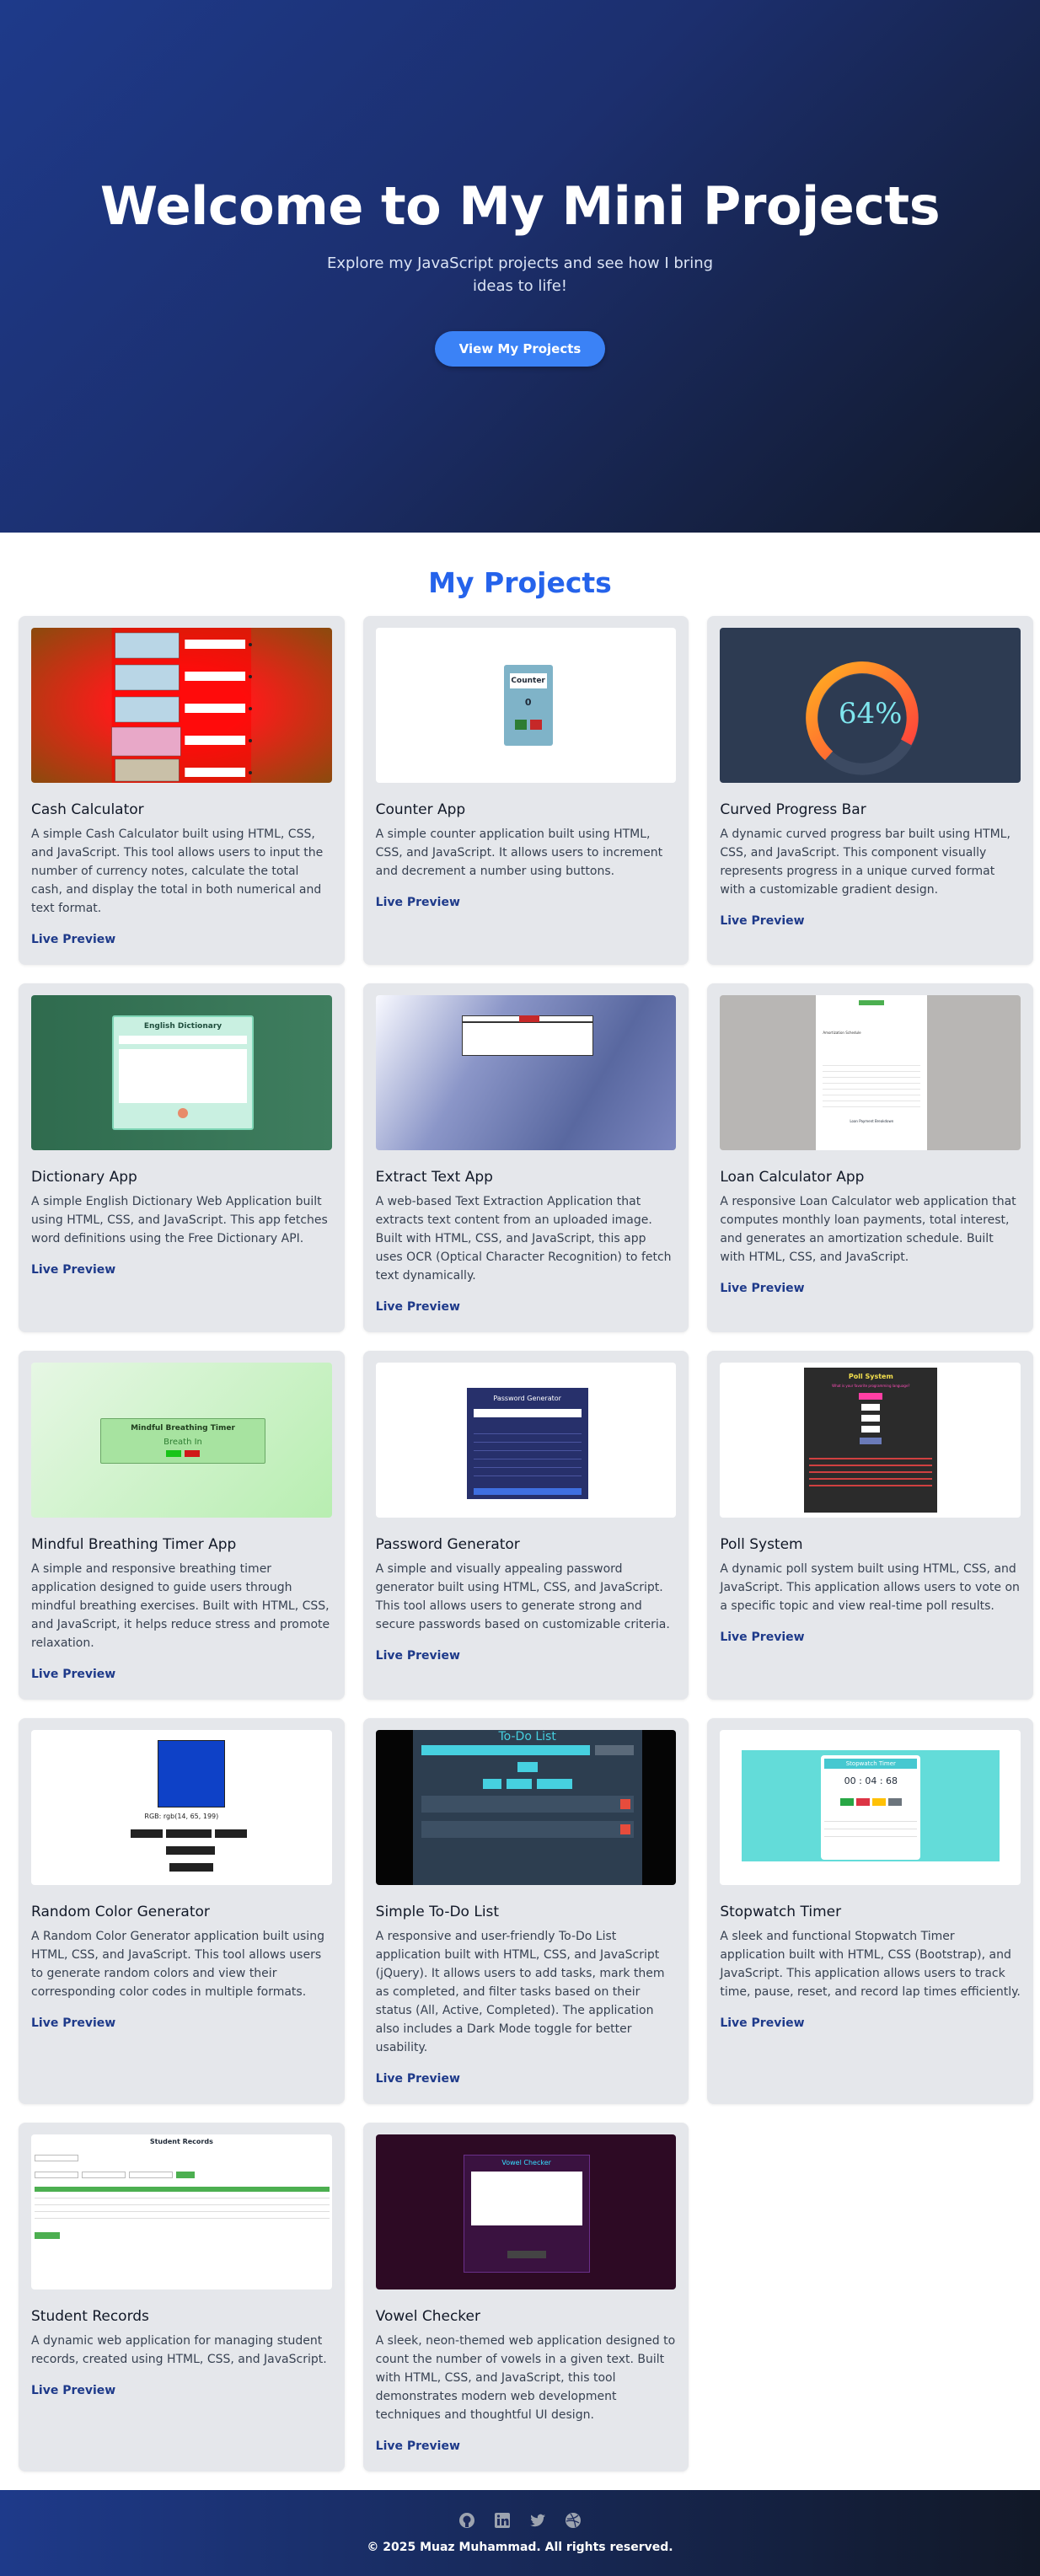 The height and width of the screenshot is (2576, 1040). I want to click on stopwatch-thumb-time: 00 : 04 : 68, so click(871, 1780).